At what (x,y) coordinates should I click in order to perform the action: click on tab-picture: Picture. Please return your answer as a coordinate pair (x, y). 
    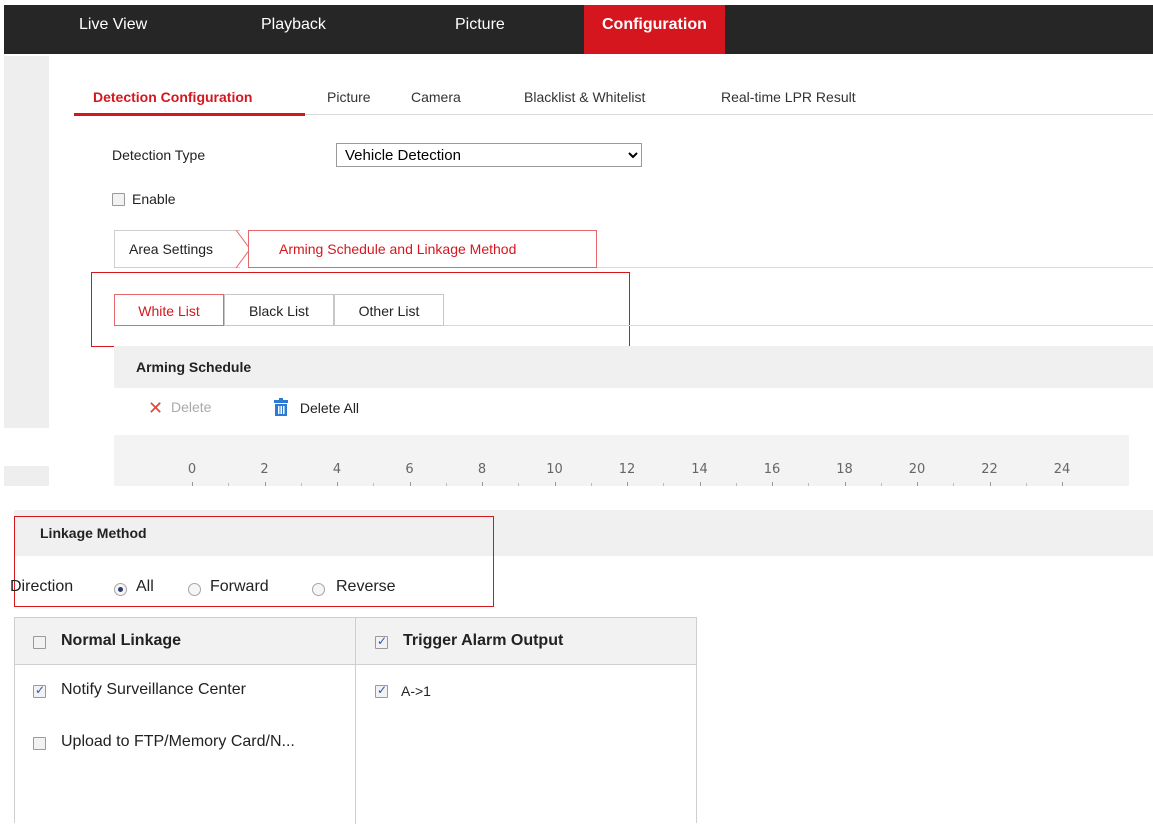
    Looking at the image, I should click on (349, 97).